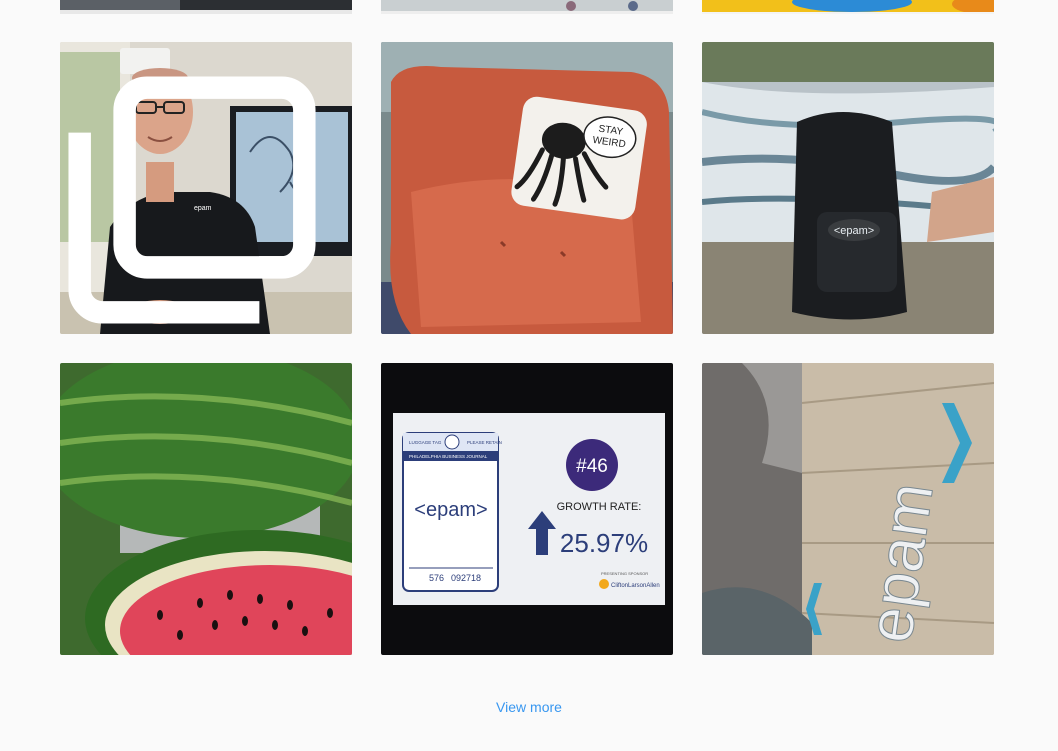 The image size is (1058, 751). Describe the element at coordinates (854, 231) in the screenshot. I see `backpack-logo: <epam>` at that location.